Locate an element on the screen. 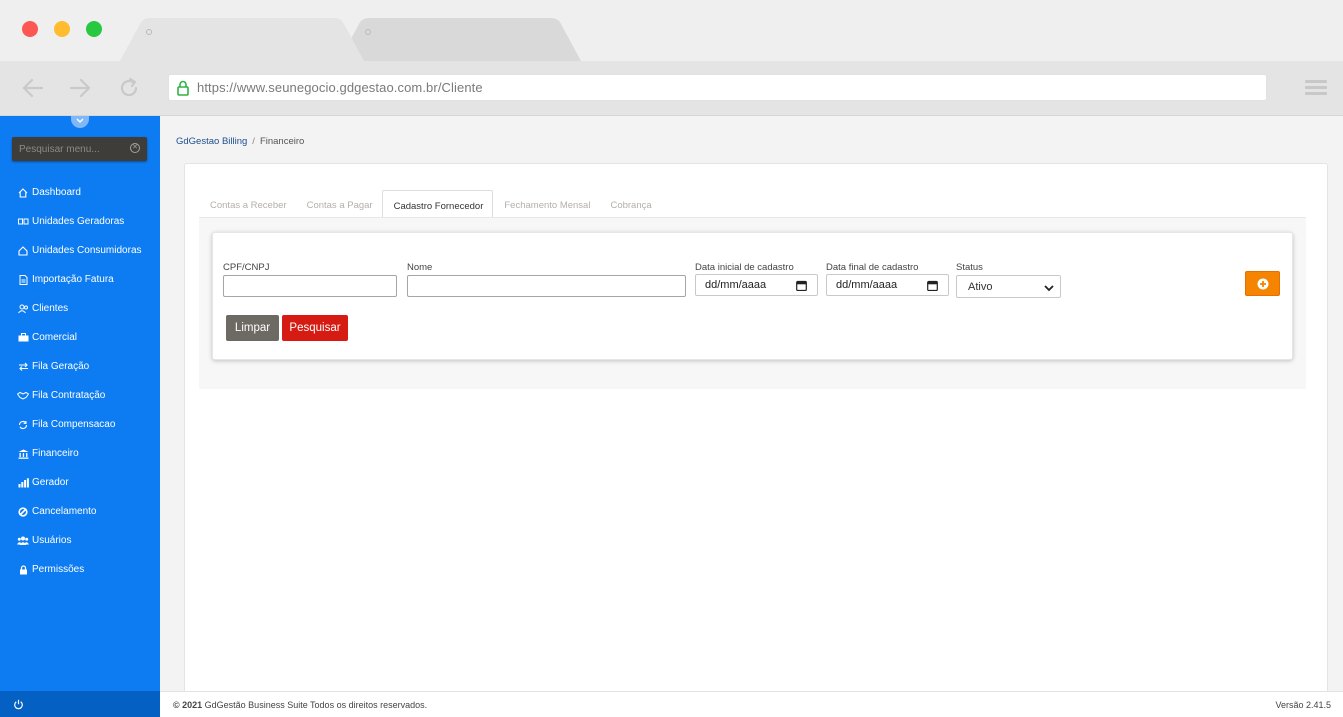  breadcrumb-current: Financeiro is located at coordinates (282, 141).